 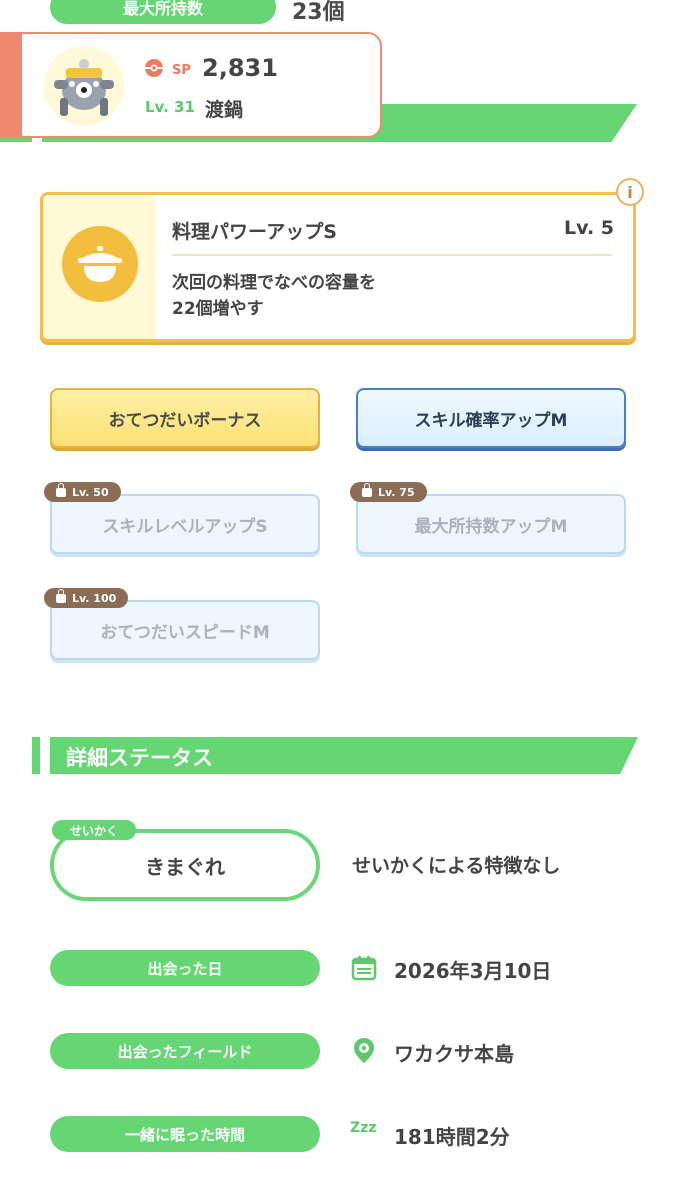 I want to click on main-skill-title: 料理パワーアップS, so click(x=254, y=232).